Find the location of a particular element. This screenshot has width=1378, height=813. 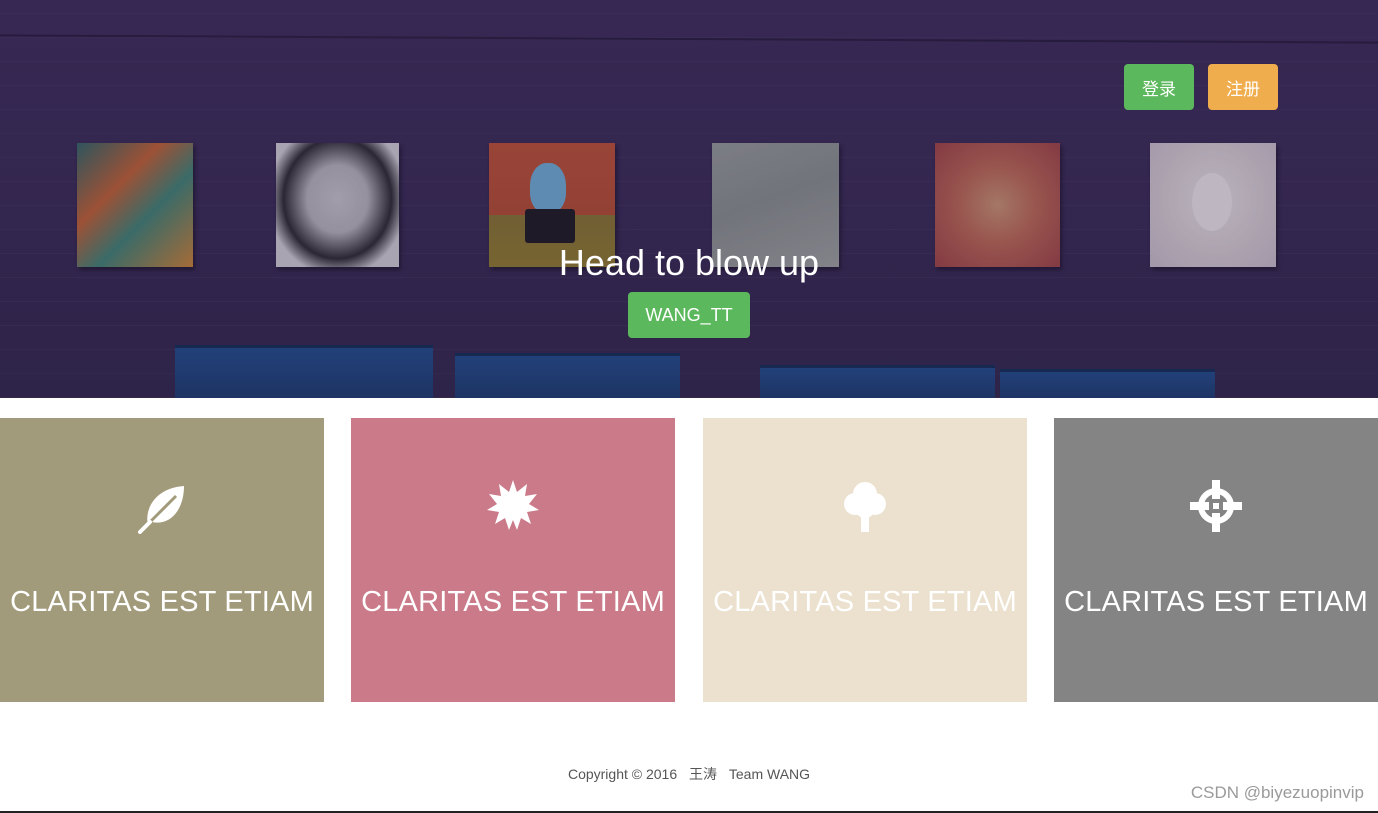

leaf-icon is located at coordinates (161, 510).